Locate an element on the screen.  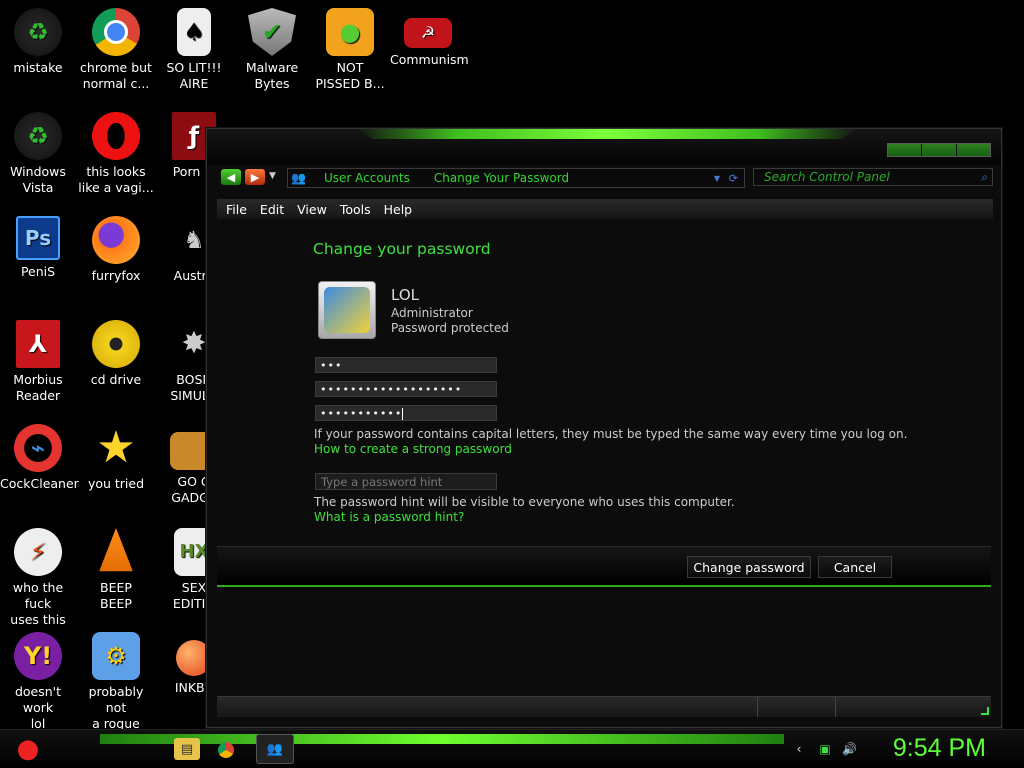
menu-file: File is located at coordinates (236, 209).